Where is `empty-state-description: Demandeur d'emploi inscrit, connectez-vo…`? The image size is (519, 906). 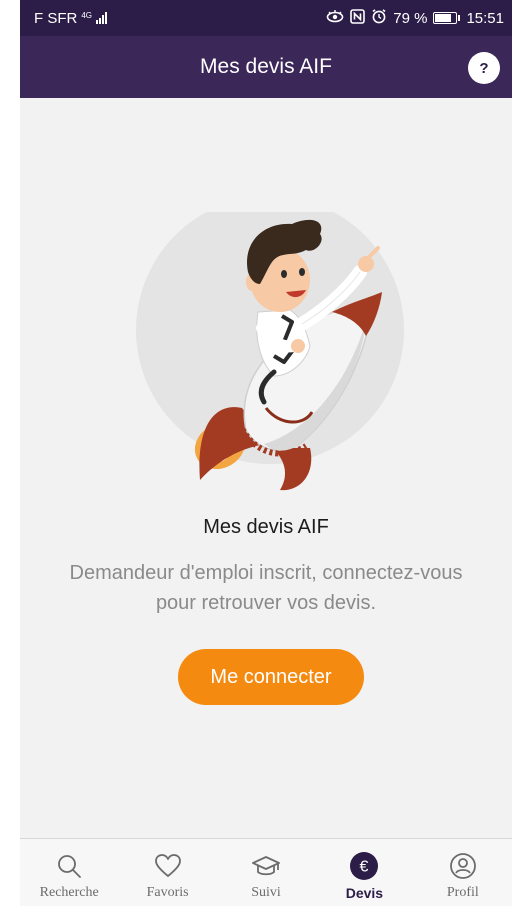
empty-state-description: Demandeur d'emploi inscrit, connectez-vo… is located at coordinates (266, 588).